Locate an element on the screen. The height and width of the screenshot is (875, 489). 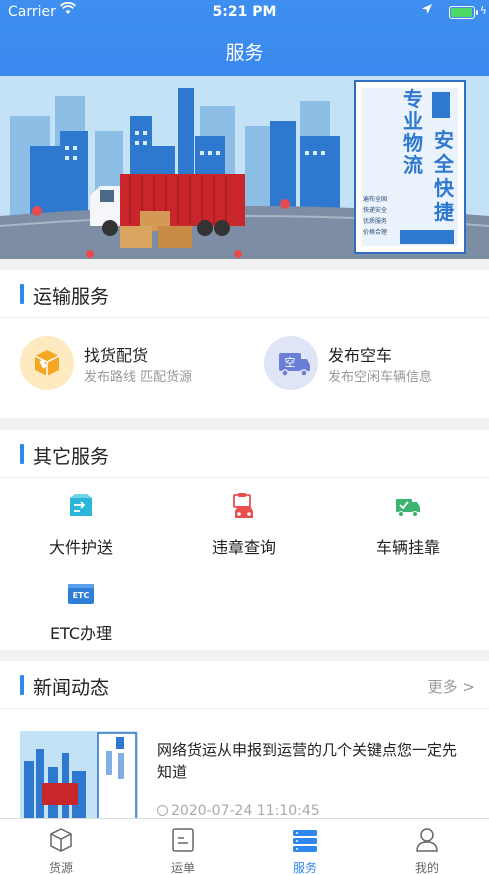
escort-truck-icon is located at coordinates (81, 507).